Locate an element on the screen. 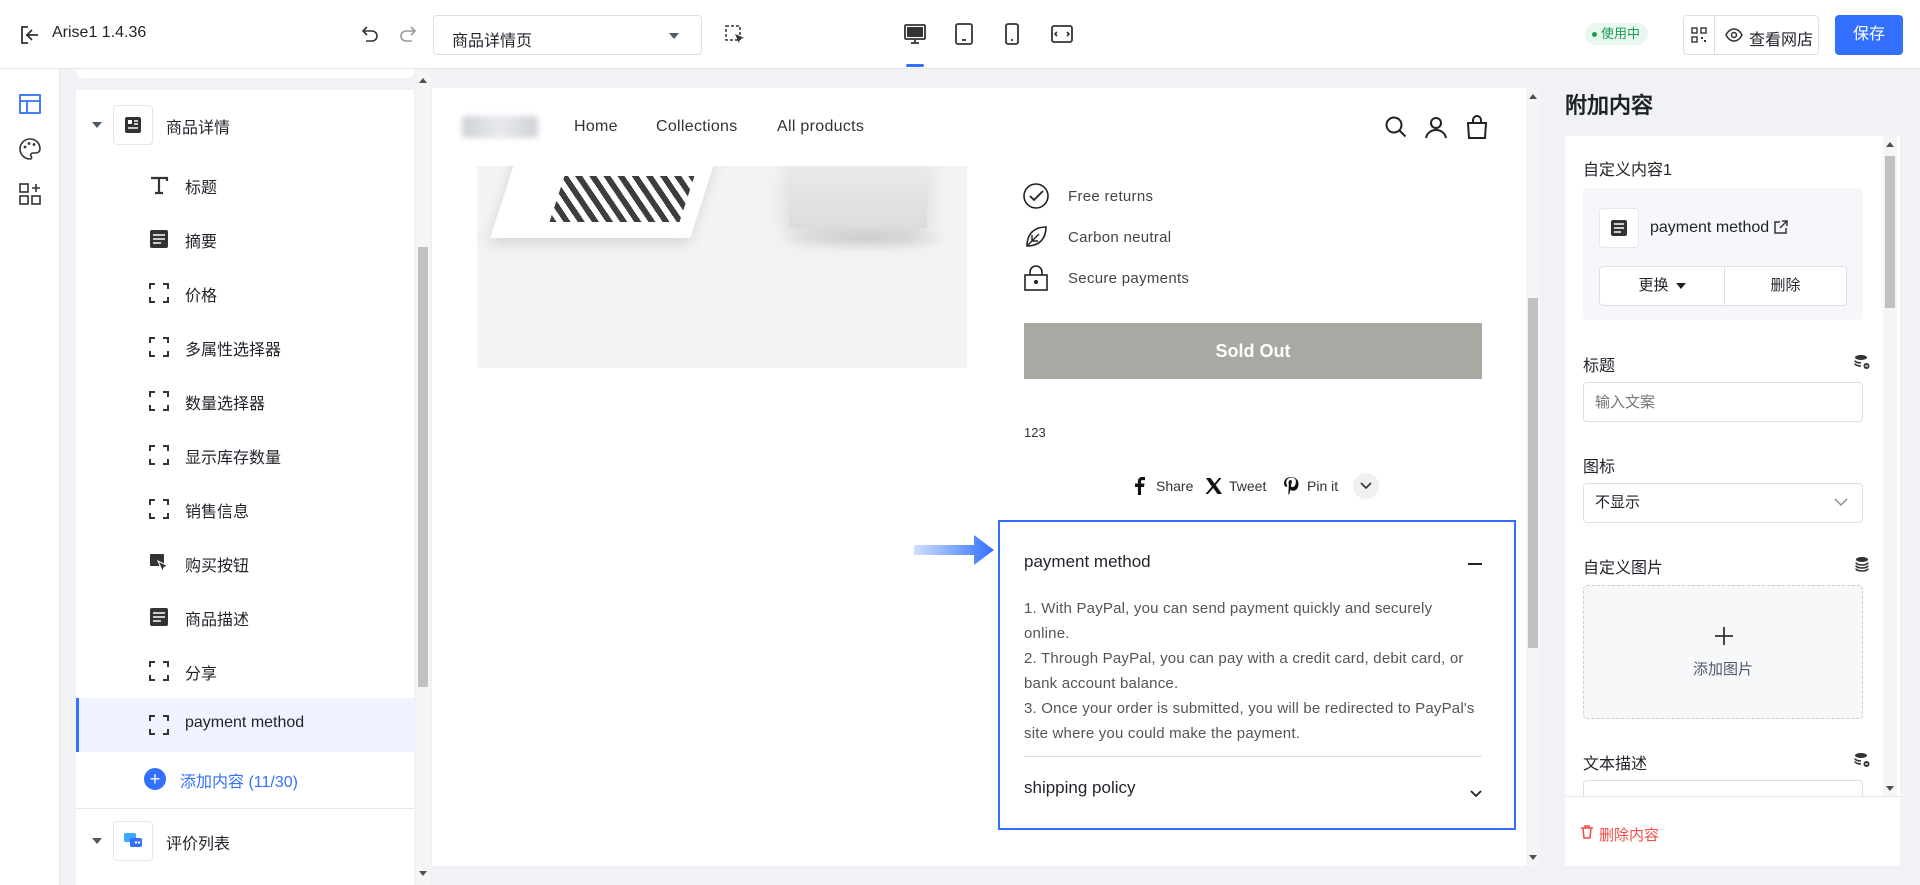 This screenshot has width=1920, height=885. view-store-button: 查看网店 is located at coordinates (1766, 35).